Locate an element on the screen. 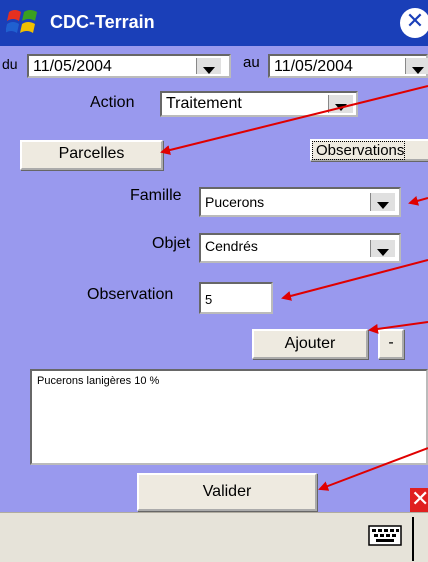 This screenshot has width=428, height=562. observations-button: Observations is located at coordinates (369, 150).